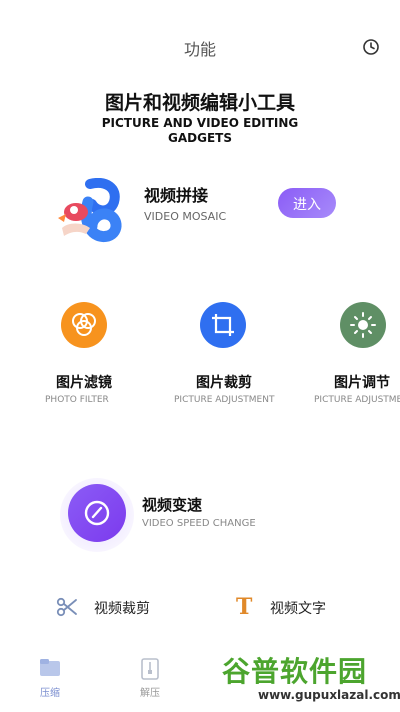 Image resolution: width=400 pixels, height=712 pixels. I want to click on sun-icon, so click(363, 325).